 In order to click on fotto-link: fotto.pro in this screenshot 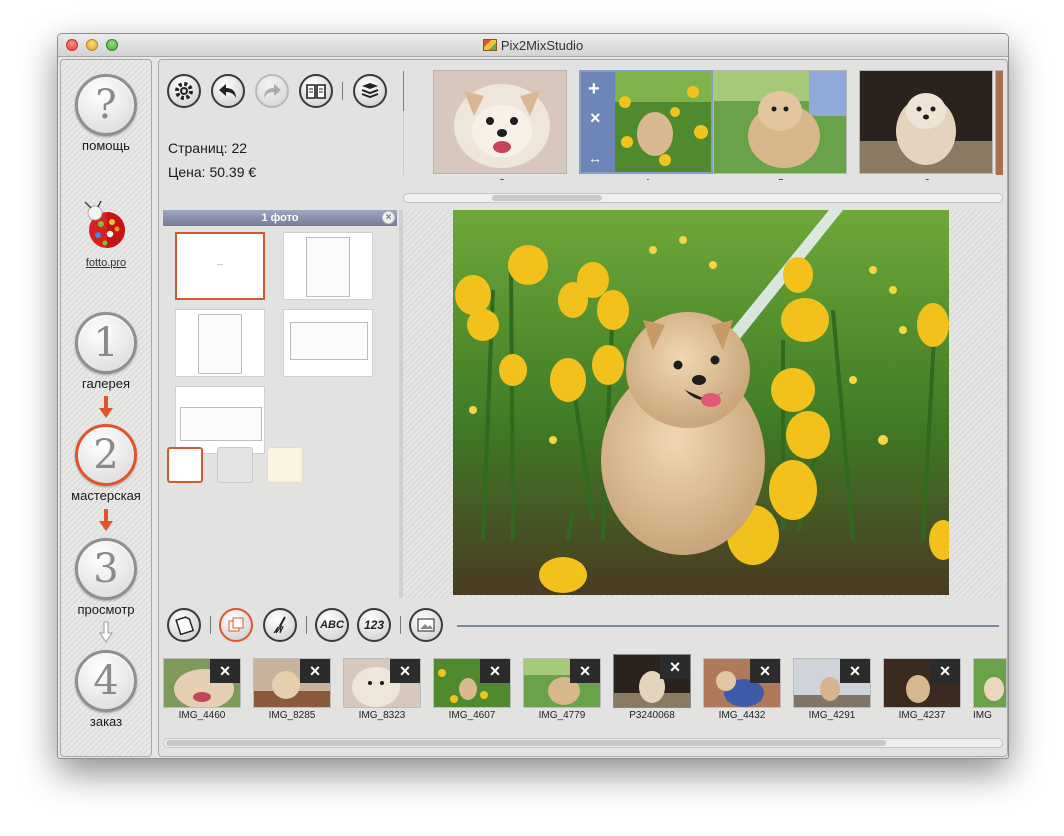, I will do `click(106, 263)`.